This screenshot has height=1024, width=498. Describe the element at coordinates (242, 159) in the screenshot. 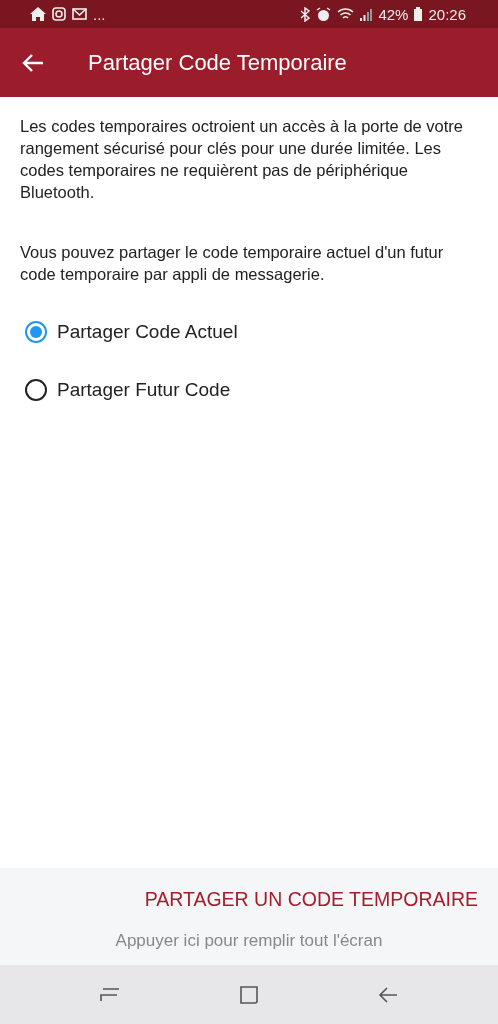

I see `description-text: Les codes temporaires octroient un accès à la porte de votre rangement sécurisé pour clés pour une durée limitée. Les codes temporaires ne requièrent pas de périphérique Bluetooth.` at that location.